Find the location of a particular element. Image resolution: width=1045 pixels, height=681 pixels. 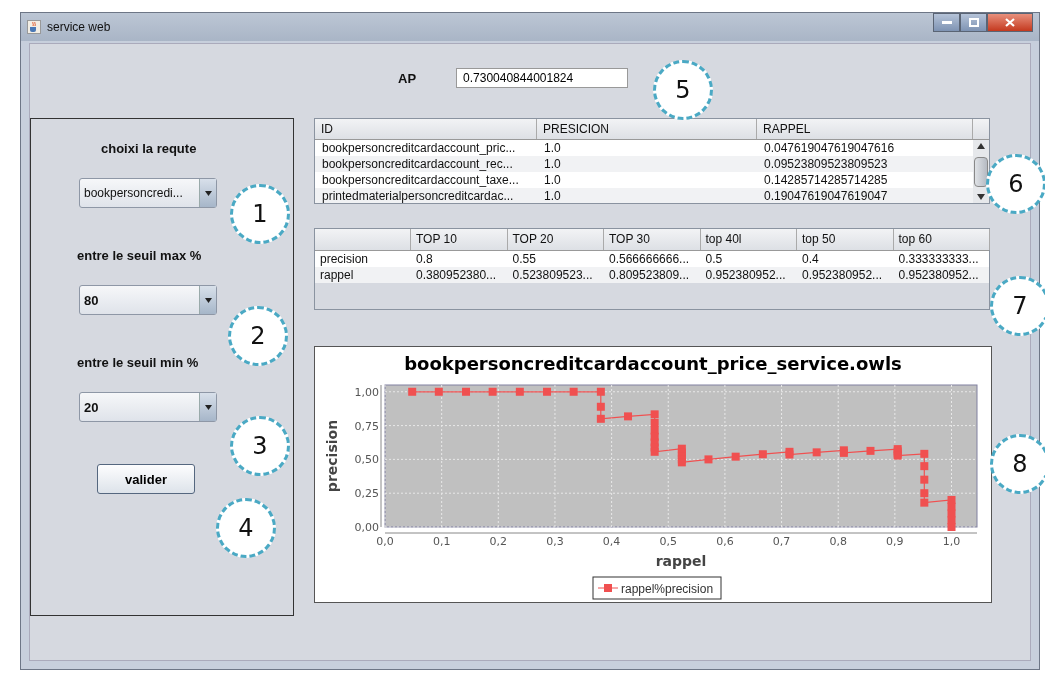

field-label: choixi la requte is located at coordinates (149, 148).